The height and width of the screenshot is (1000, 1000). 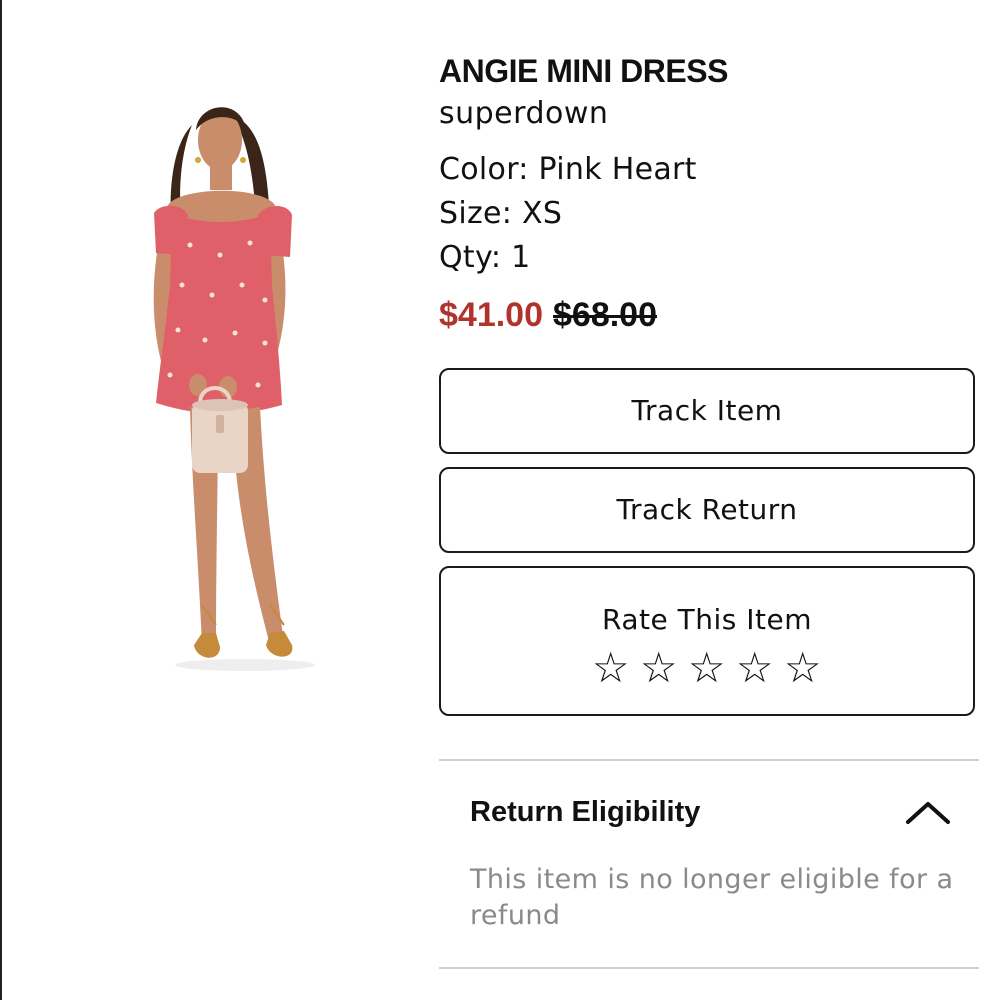 What do you see at coordinates (491, 315) in the screenshot?
I see `sale-price: $41.00` at bounding box center [491, 315].